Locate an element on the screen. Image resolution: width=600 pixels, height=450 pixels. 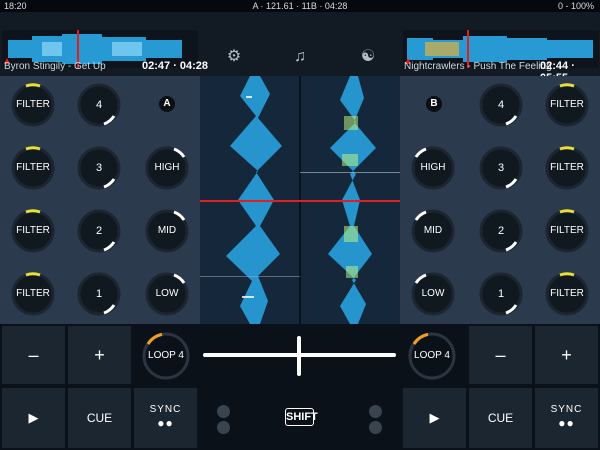
deck-a-hotcue-knob-4: 1 is located at coordinates (99, 294).